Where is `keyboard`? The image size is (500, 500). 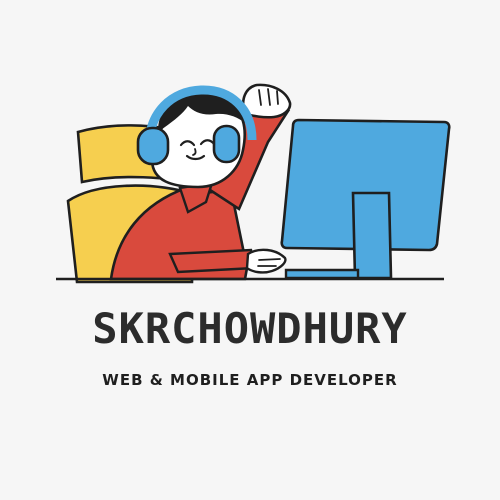 keyboard is located at coordinates (322, 274).